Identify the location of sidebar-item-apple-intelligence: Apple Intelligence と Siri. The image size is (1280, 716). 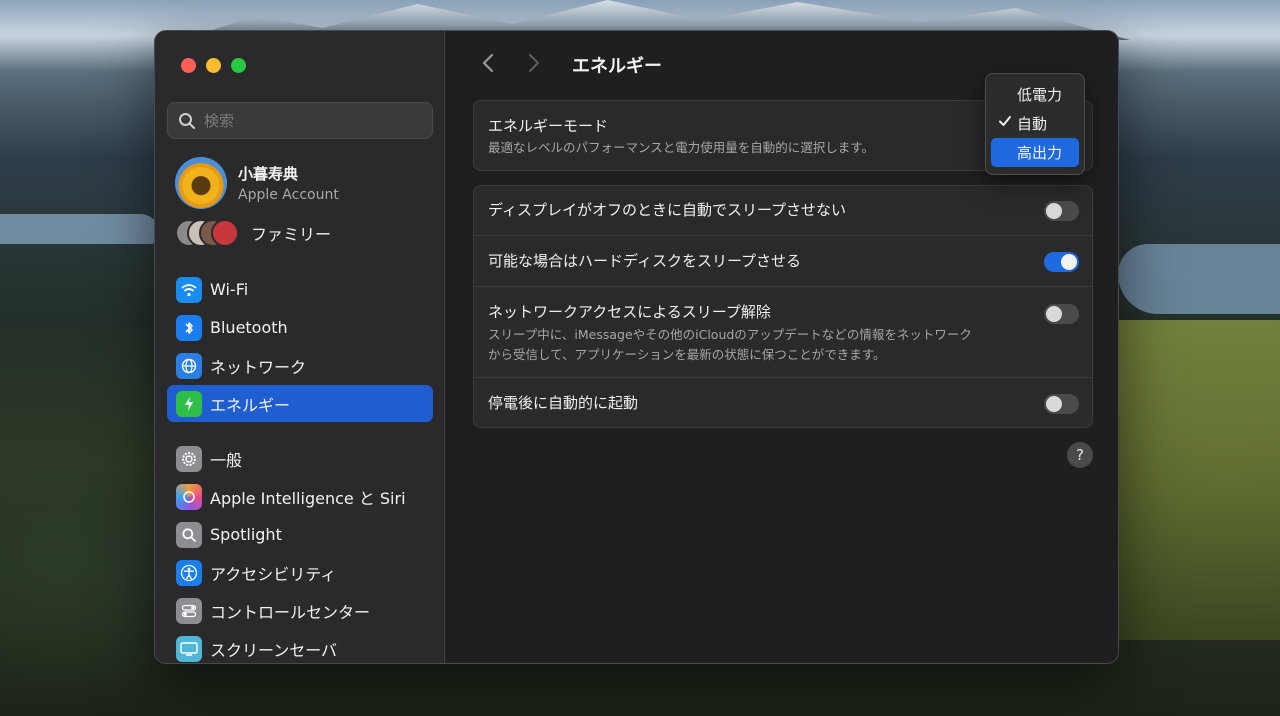
(300, 496).